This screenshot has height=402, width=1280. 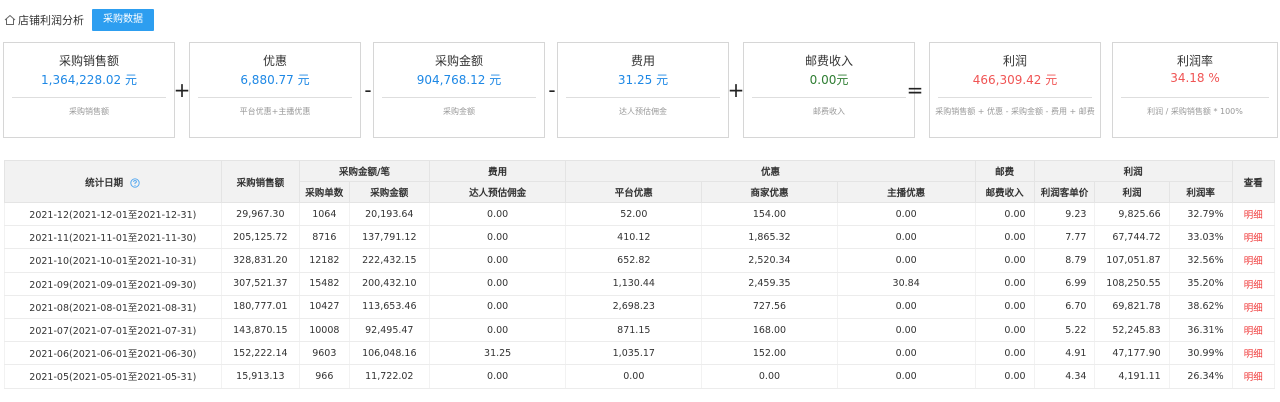 What do you see at coordinates (769, 330) in the screenshot?
I see `cell-merchant: 168.00` at bounding box center [769, 330].